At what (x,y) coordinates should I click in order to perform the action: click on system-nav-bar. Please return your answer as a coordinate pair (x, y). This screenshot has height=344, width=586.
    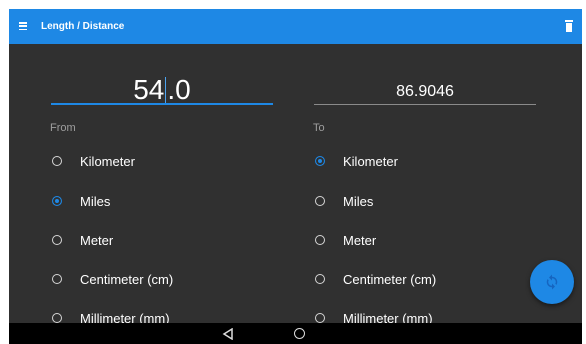
    Looking at the image, I should click on (295, 333).